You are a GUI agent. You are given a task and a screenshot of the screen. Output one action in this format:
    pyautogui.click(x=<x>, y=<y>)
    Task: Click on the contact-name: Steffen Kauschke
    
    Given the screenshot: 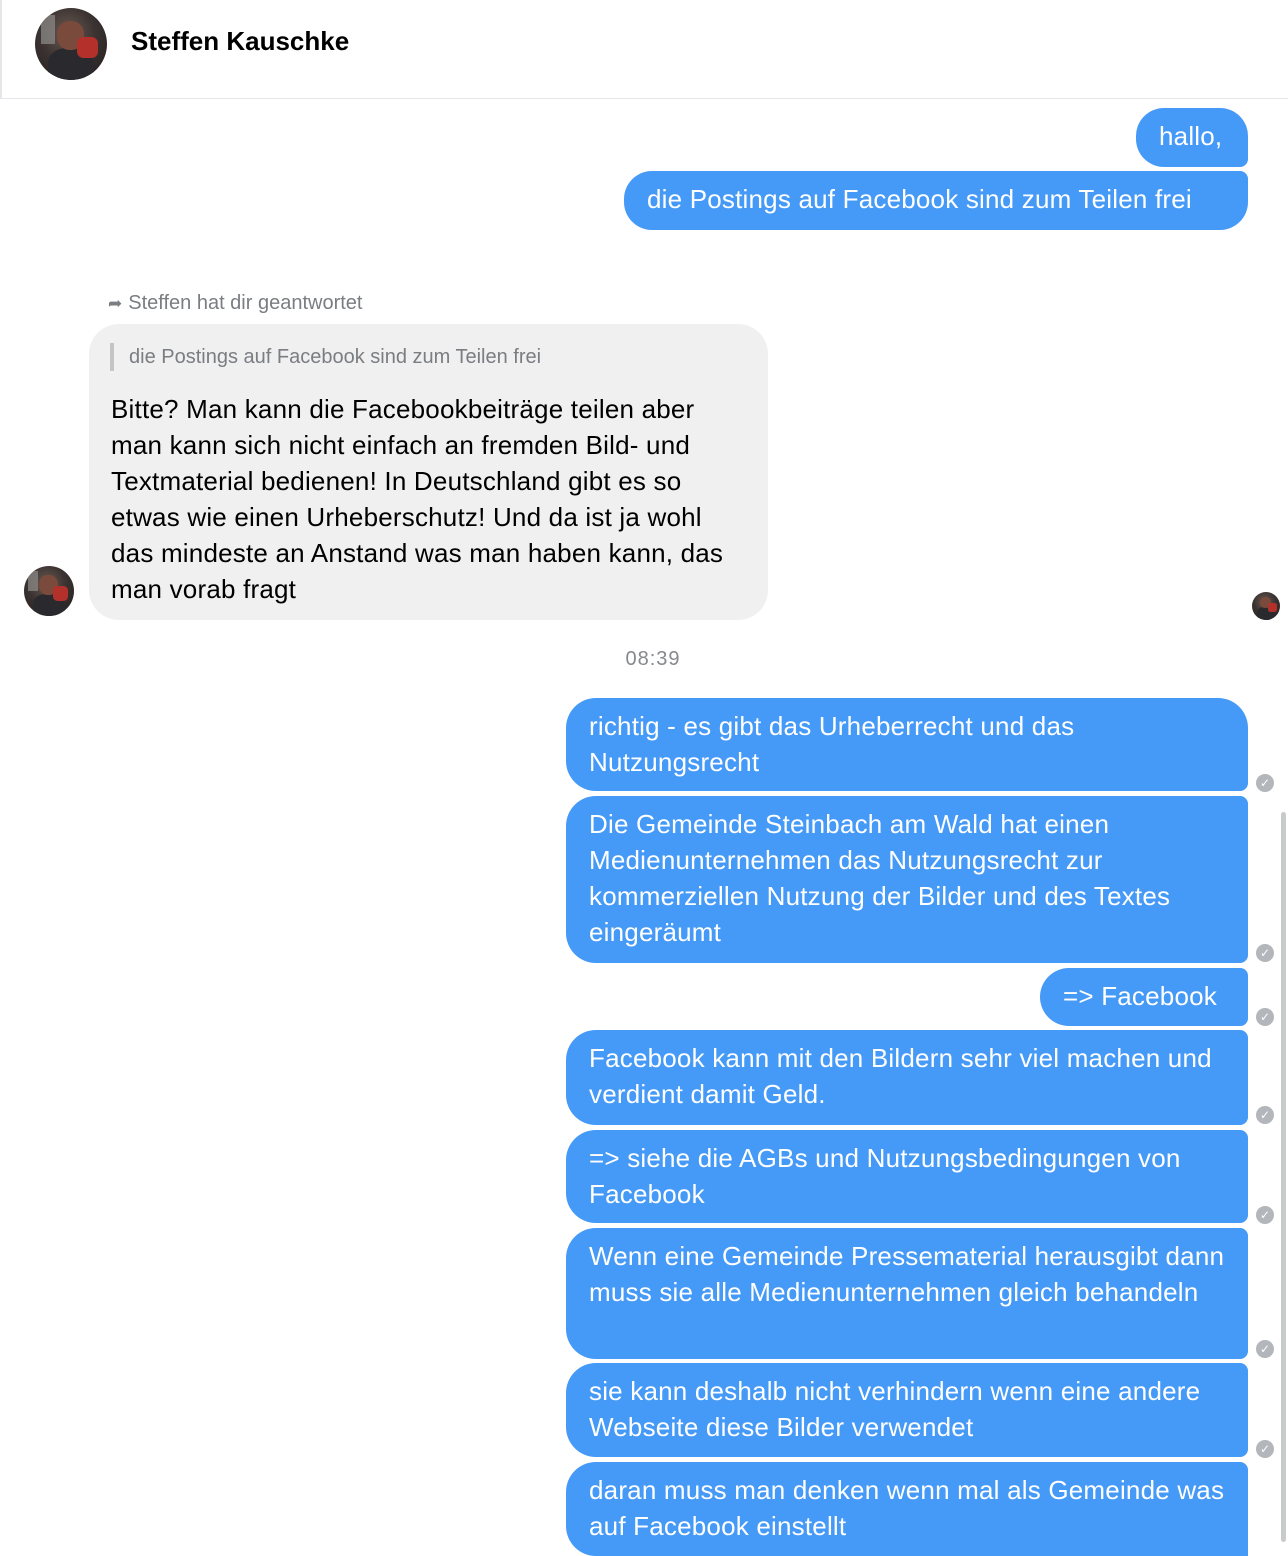 What is the action you would take?
    pyautogui.click(x=240, y=41)
    